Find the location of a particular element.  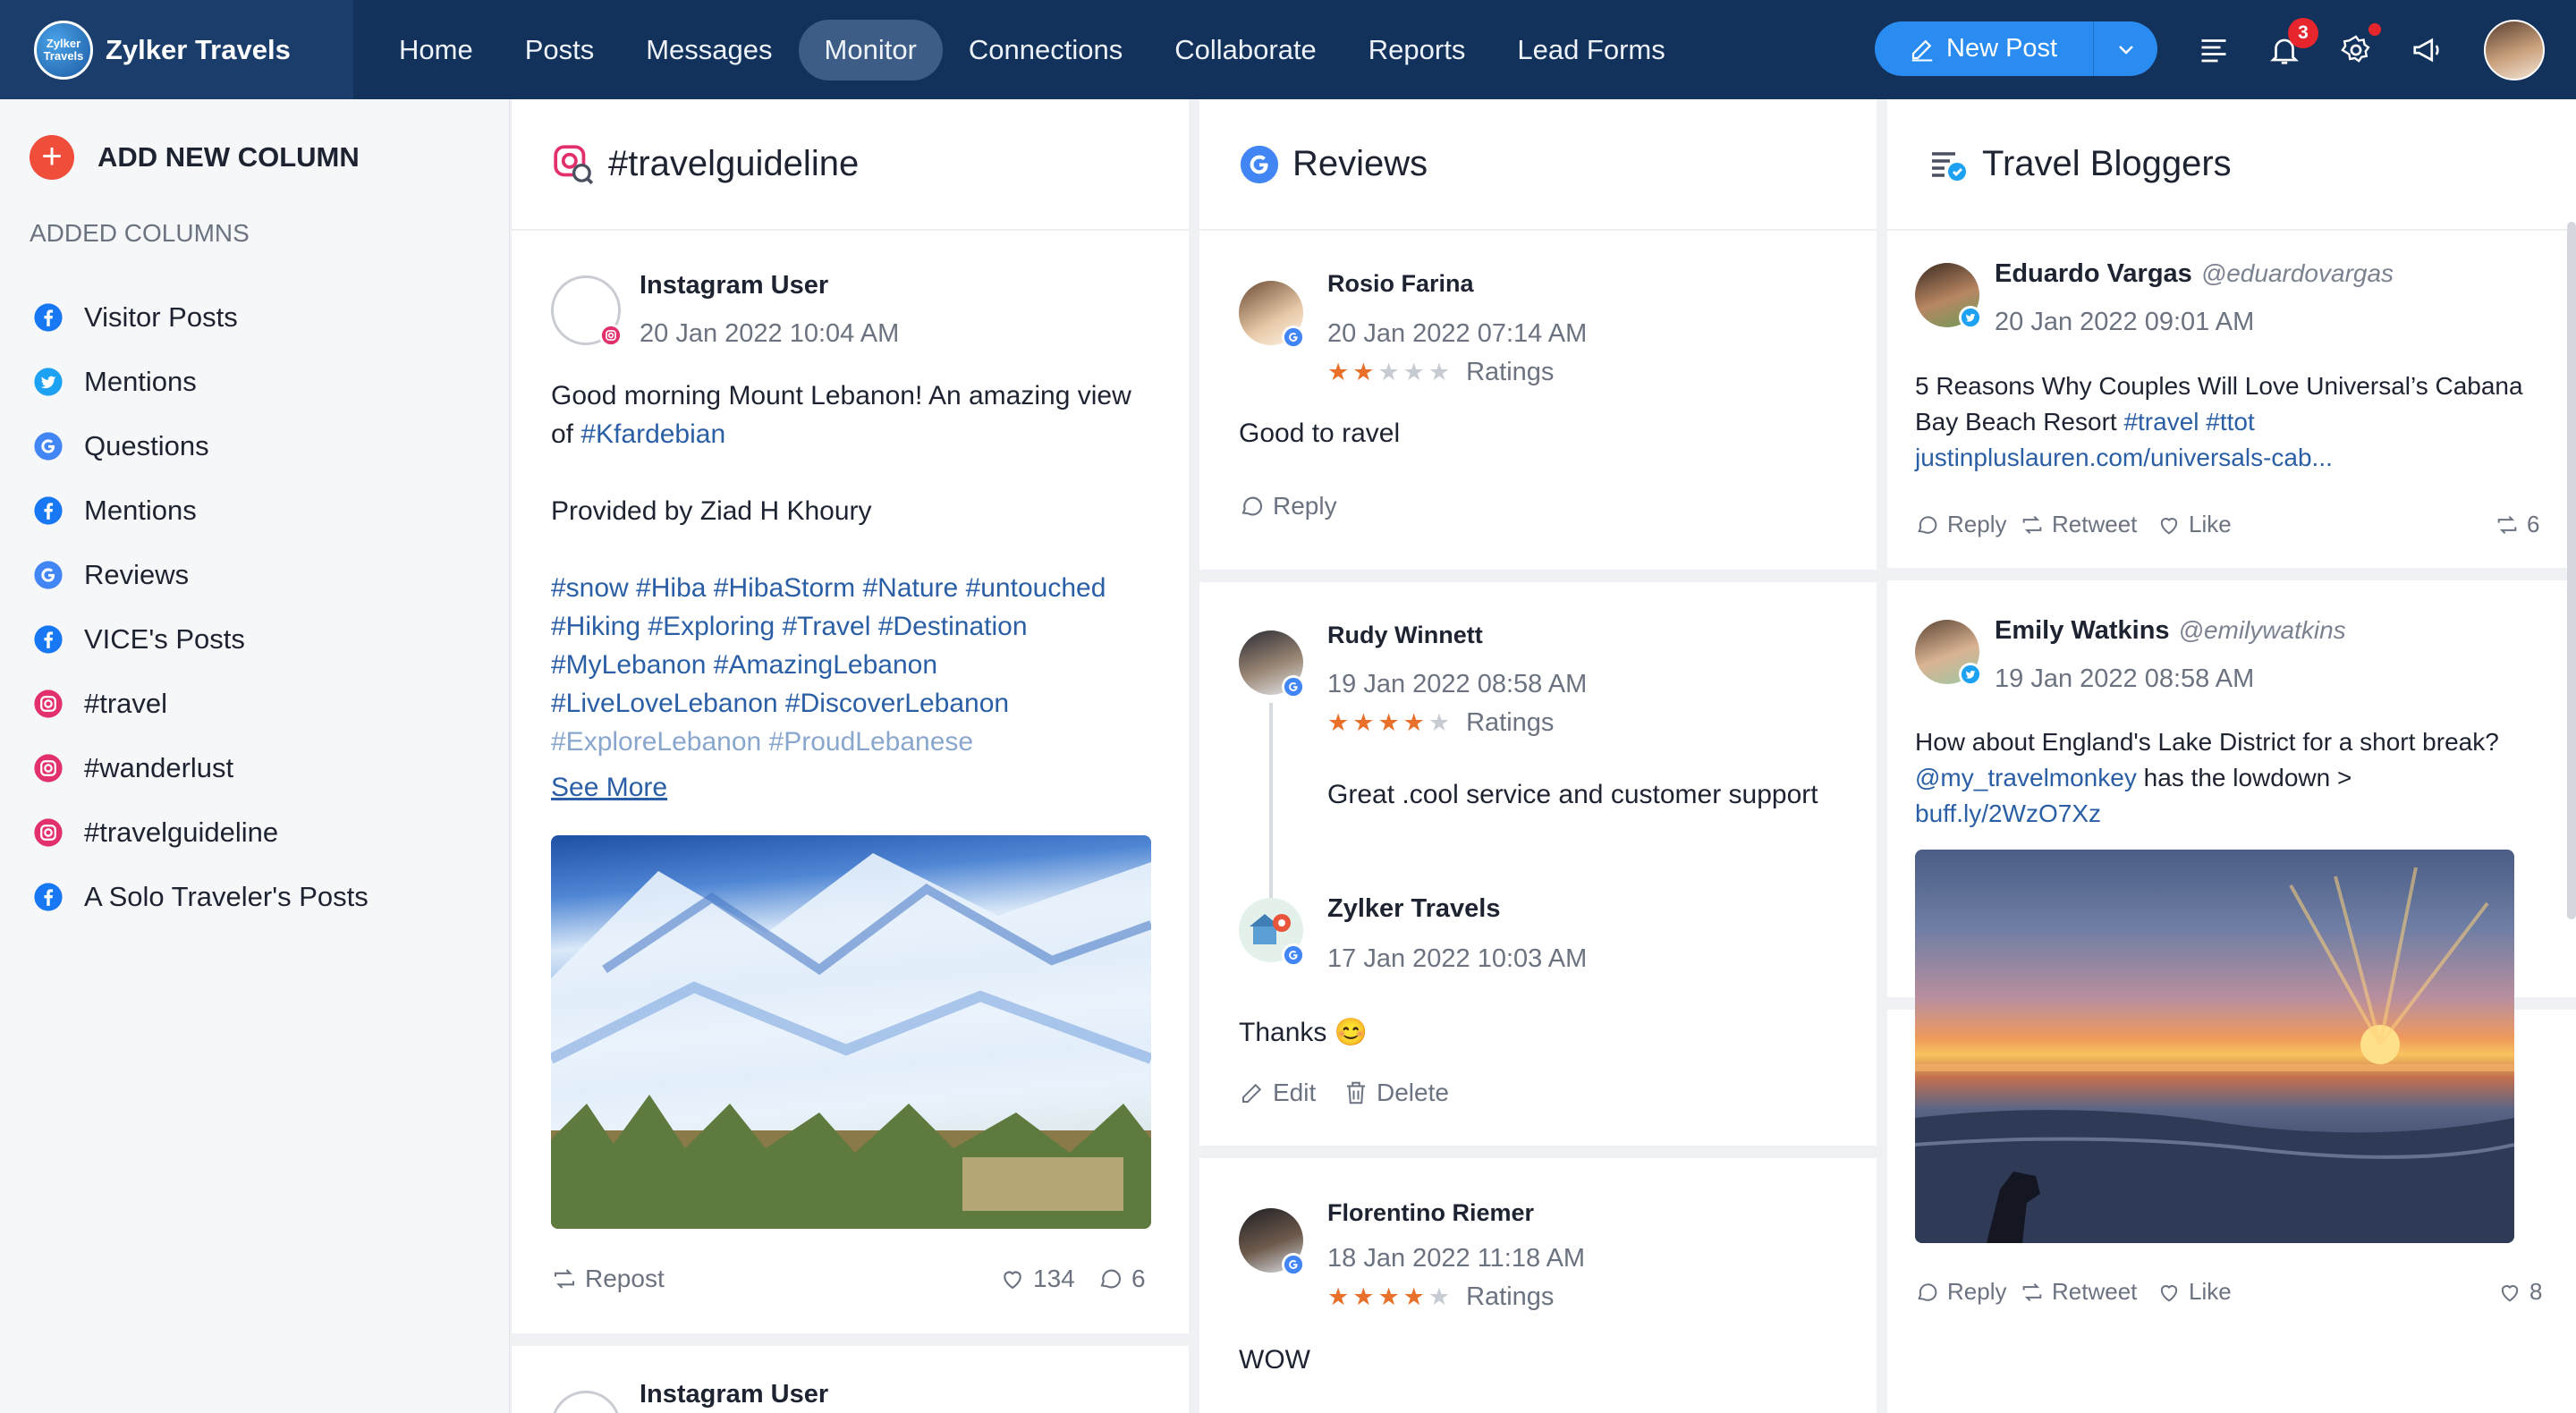

chevron-down-icon is located at coordinates (2125, 50).